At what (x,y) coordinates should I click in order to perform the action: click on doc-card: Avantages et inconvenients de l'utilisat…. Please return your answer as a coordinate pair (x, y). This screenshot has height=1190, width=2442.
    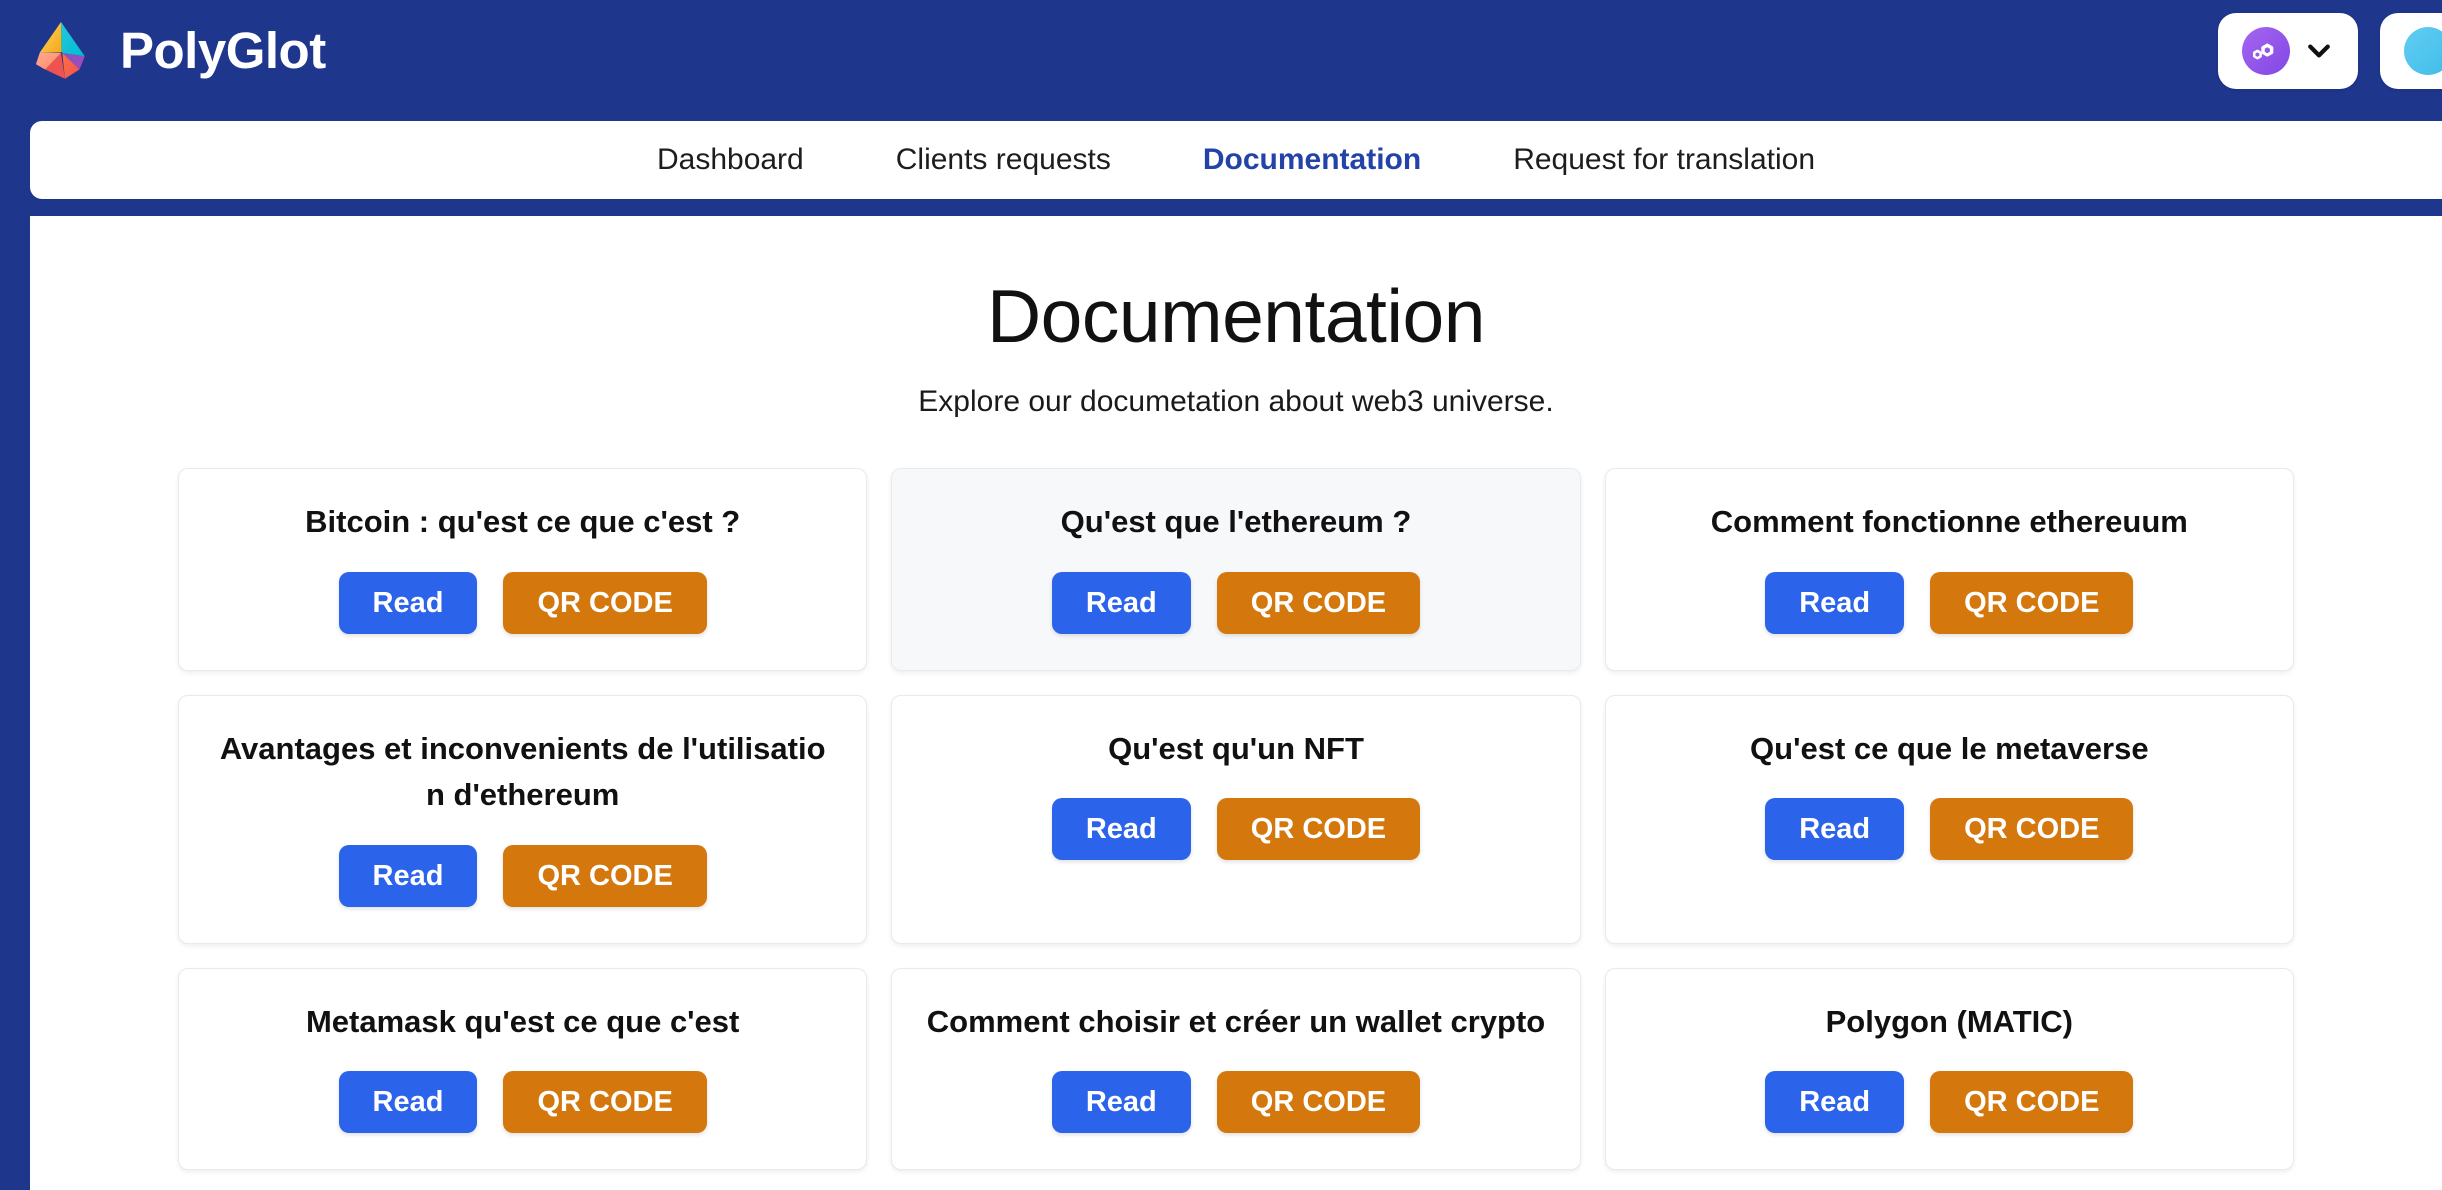
    Looking at the image, I should click on (523, 819).